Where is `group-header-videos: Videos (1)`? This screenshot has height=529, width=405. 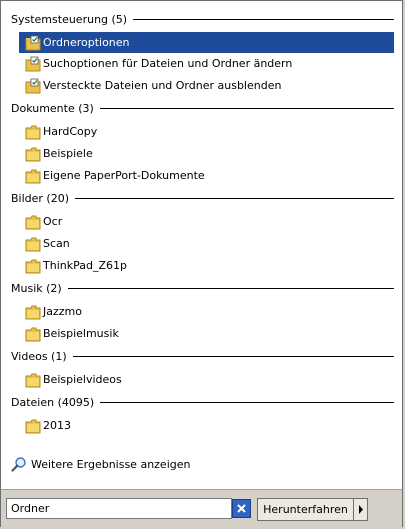 group-header-videos: Videos (1) is located at coordinates (202, 356).